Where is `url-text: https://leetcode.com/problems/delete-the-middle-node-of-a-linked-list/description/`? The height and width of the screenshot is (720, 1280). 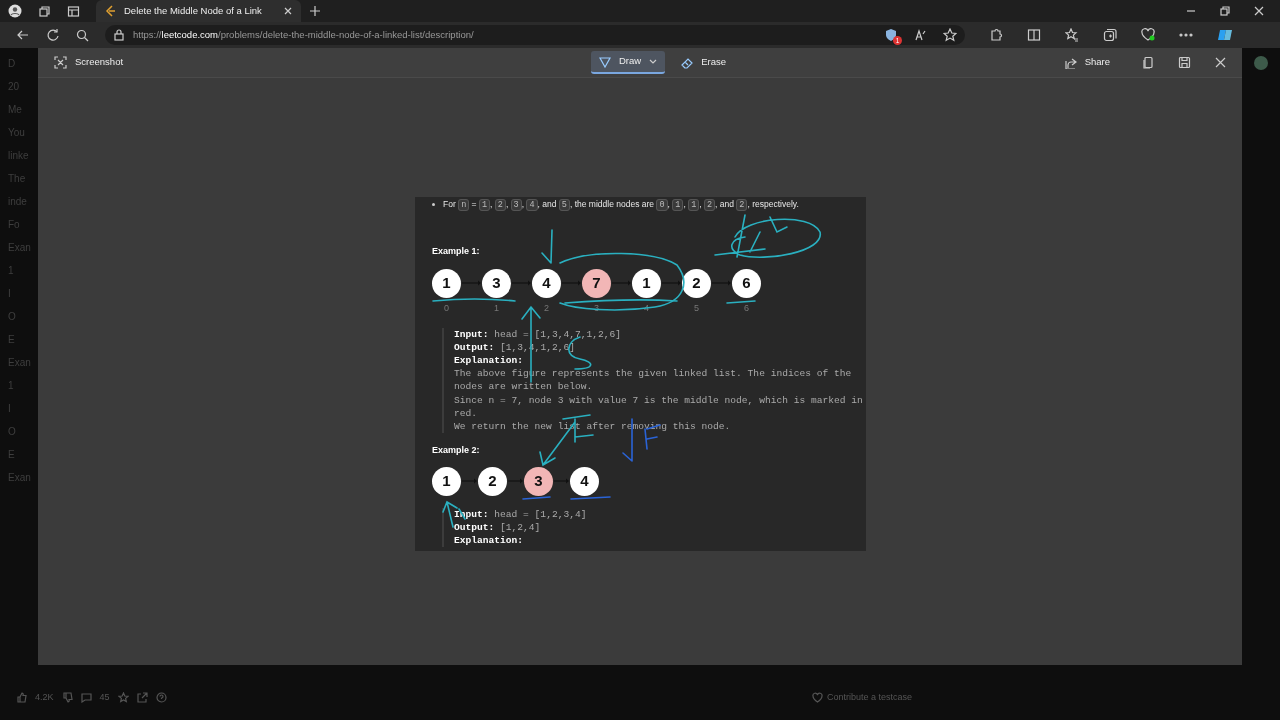
url-text: https://leetcode.com/problems/delete-the-middle-node-of-a-linked-list/description/ is located at coordinates (303, 34).